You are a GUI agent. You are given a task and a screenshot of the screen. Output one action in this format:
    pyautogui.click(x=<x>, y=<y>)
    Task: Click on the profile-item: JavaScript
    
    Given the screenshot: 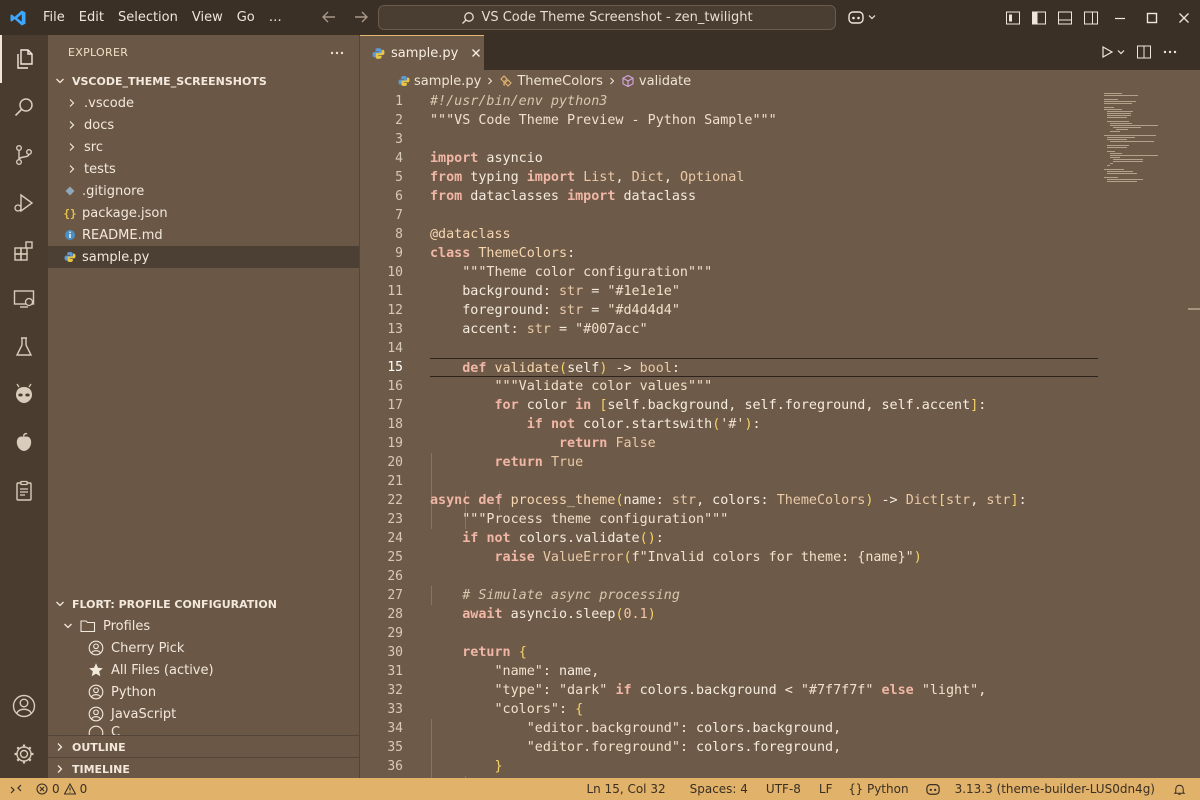 What is the action you would take?
    pyautogui.click(x=203, y=714)
    